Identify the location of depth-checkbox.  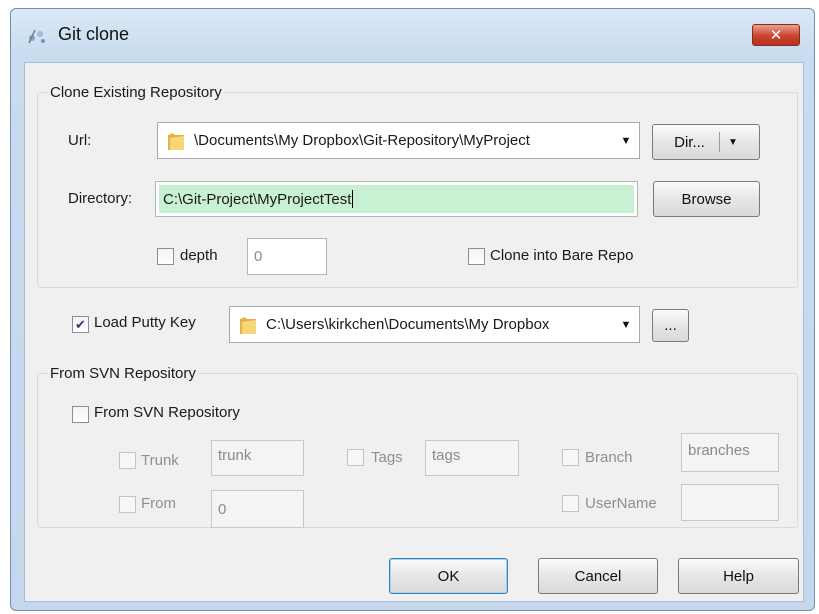
(165, 256).